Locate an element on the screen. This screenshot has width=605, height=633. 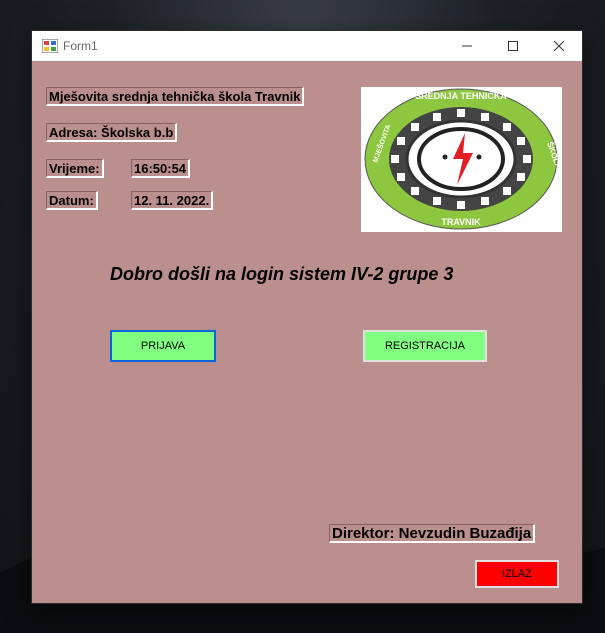
date-caption: Datum: is located at coordinates (72, 200).